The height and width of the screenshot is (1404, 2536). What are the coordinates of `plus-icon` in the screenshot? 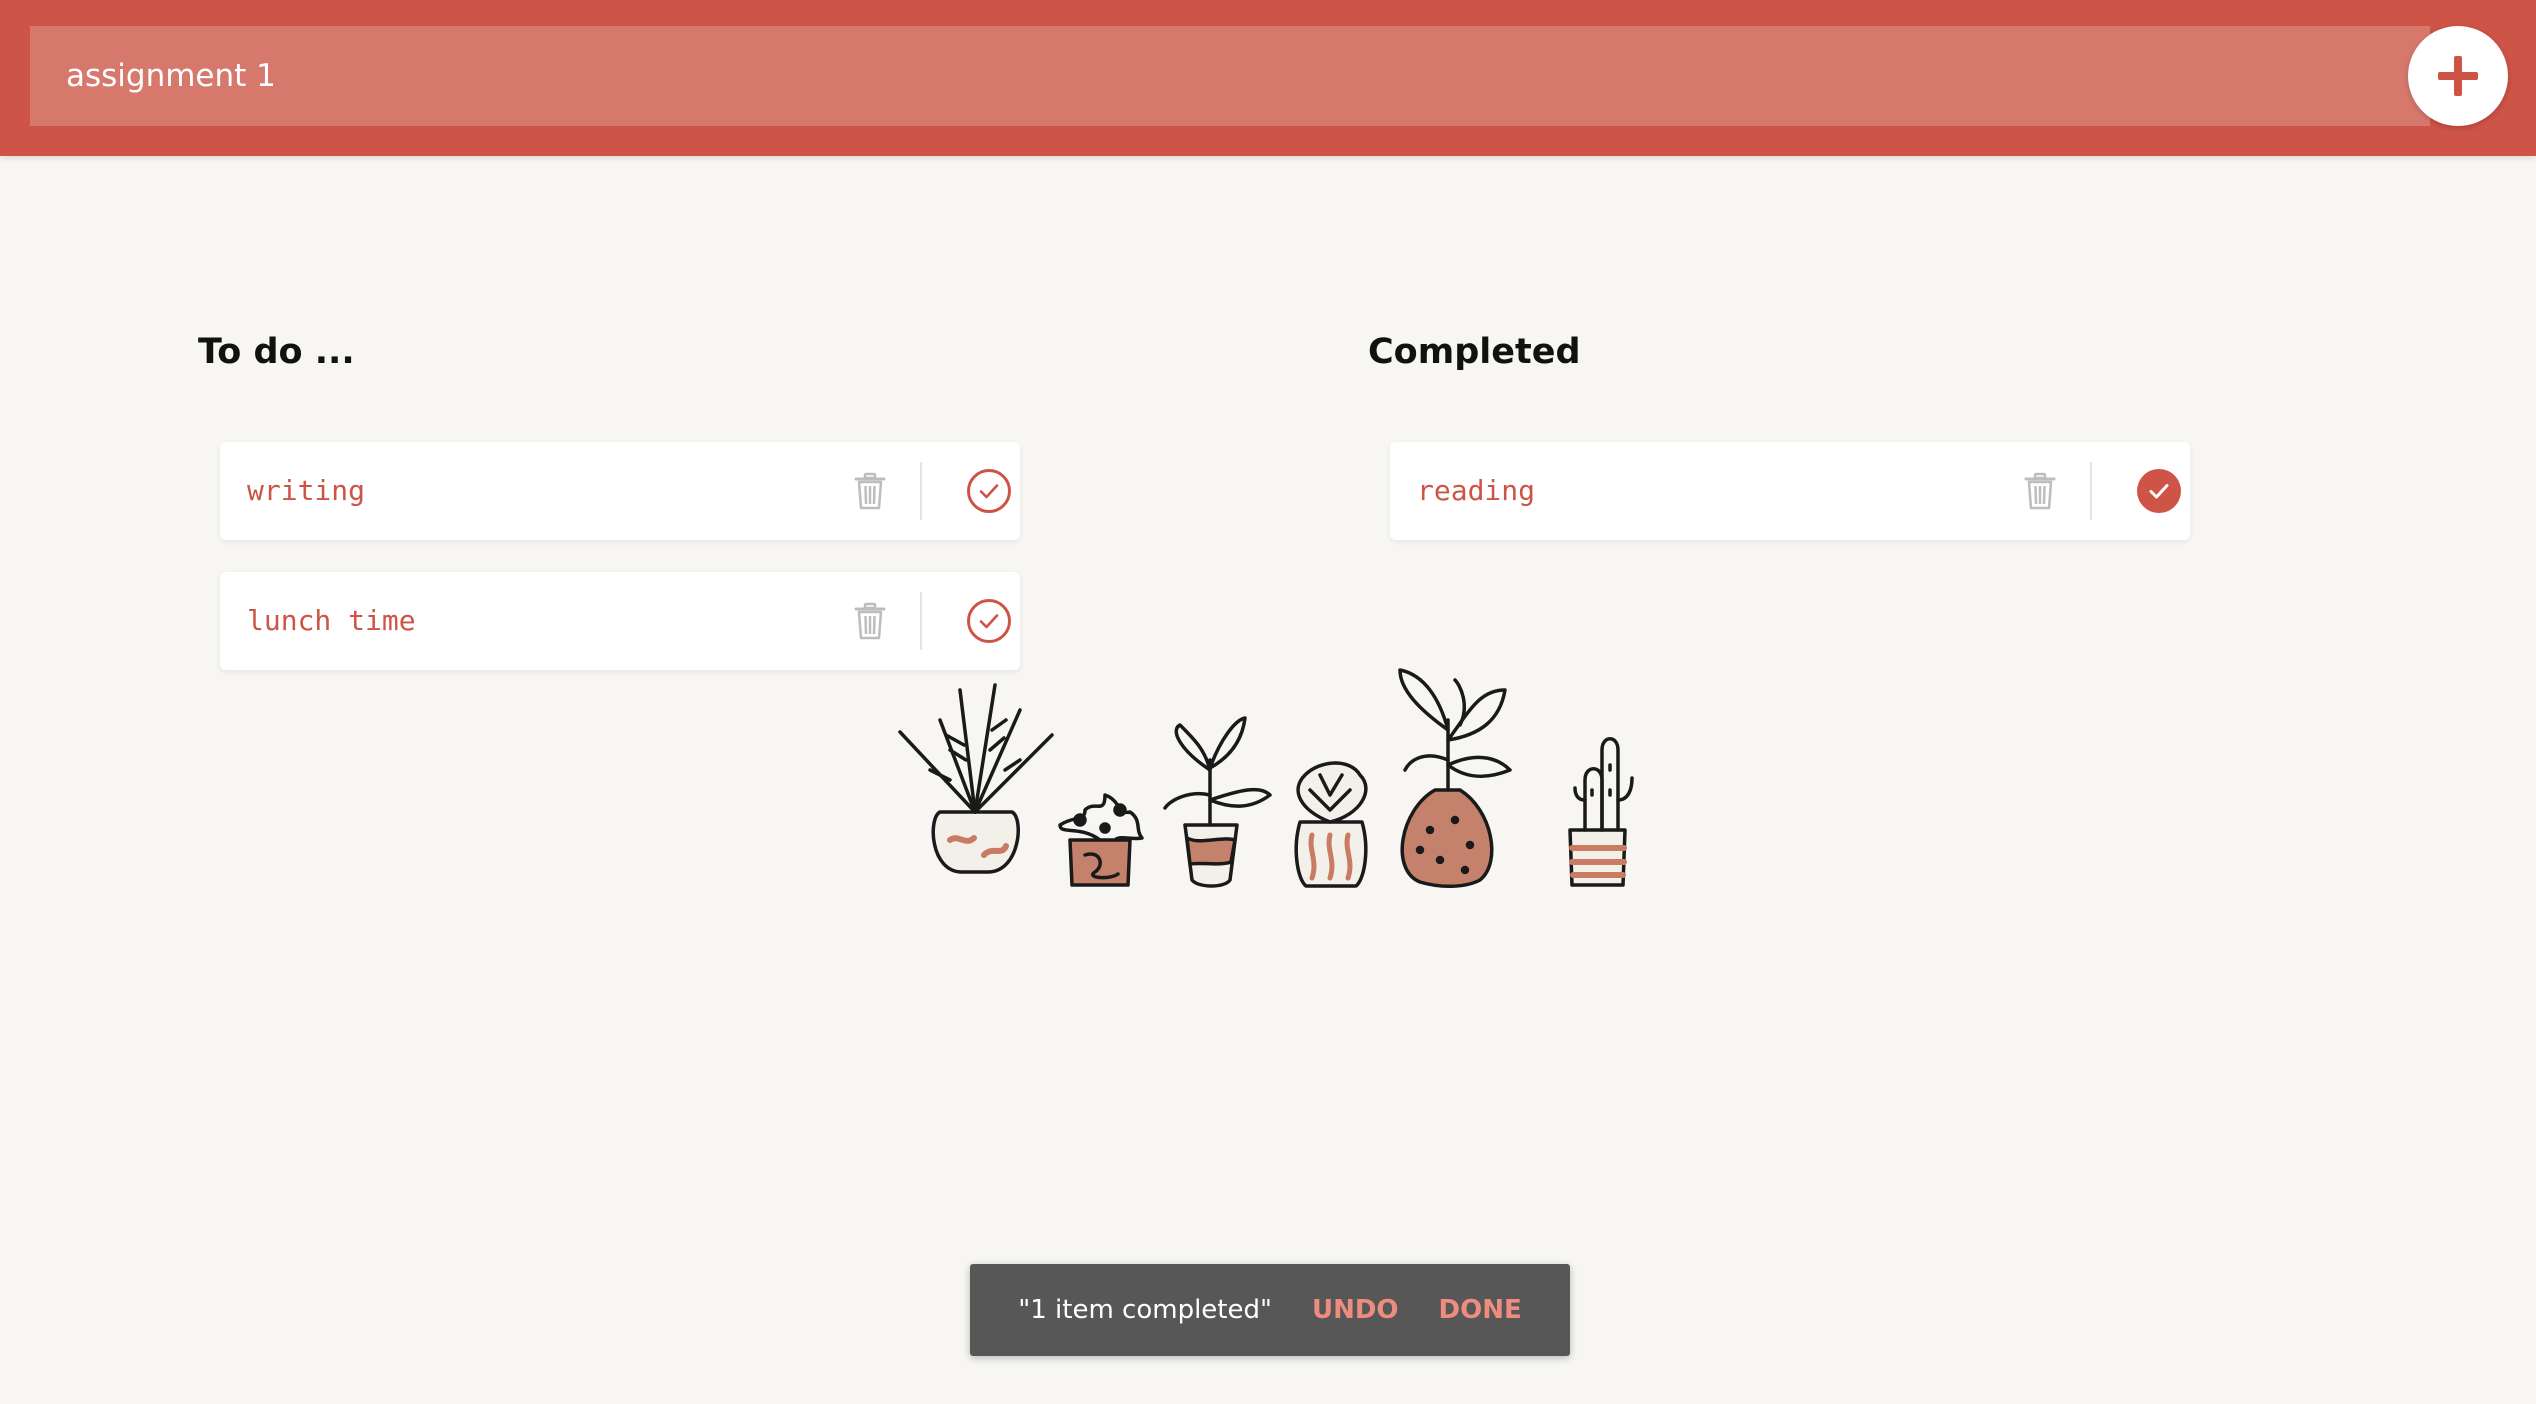 It's located at (2458, 76).